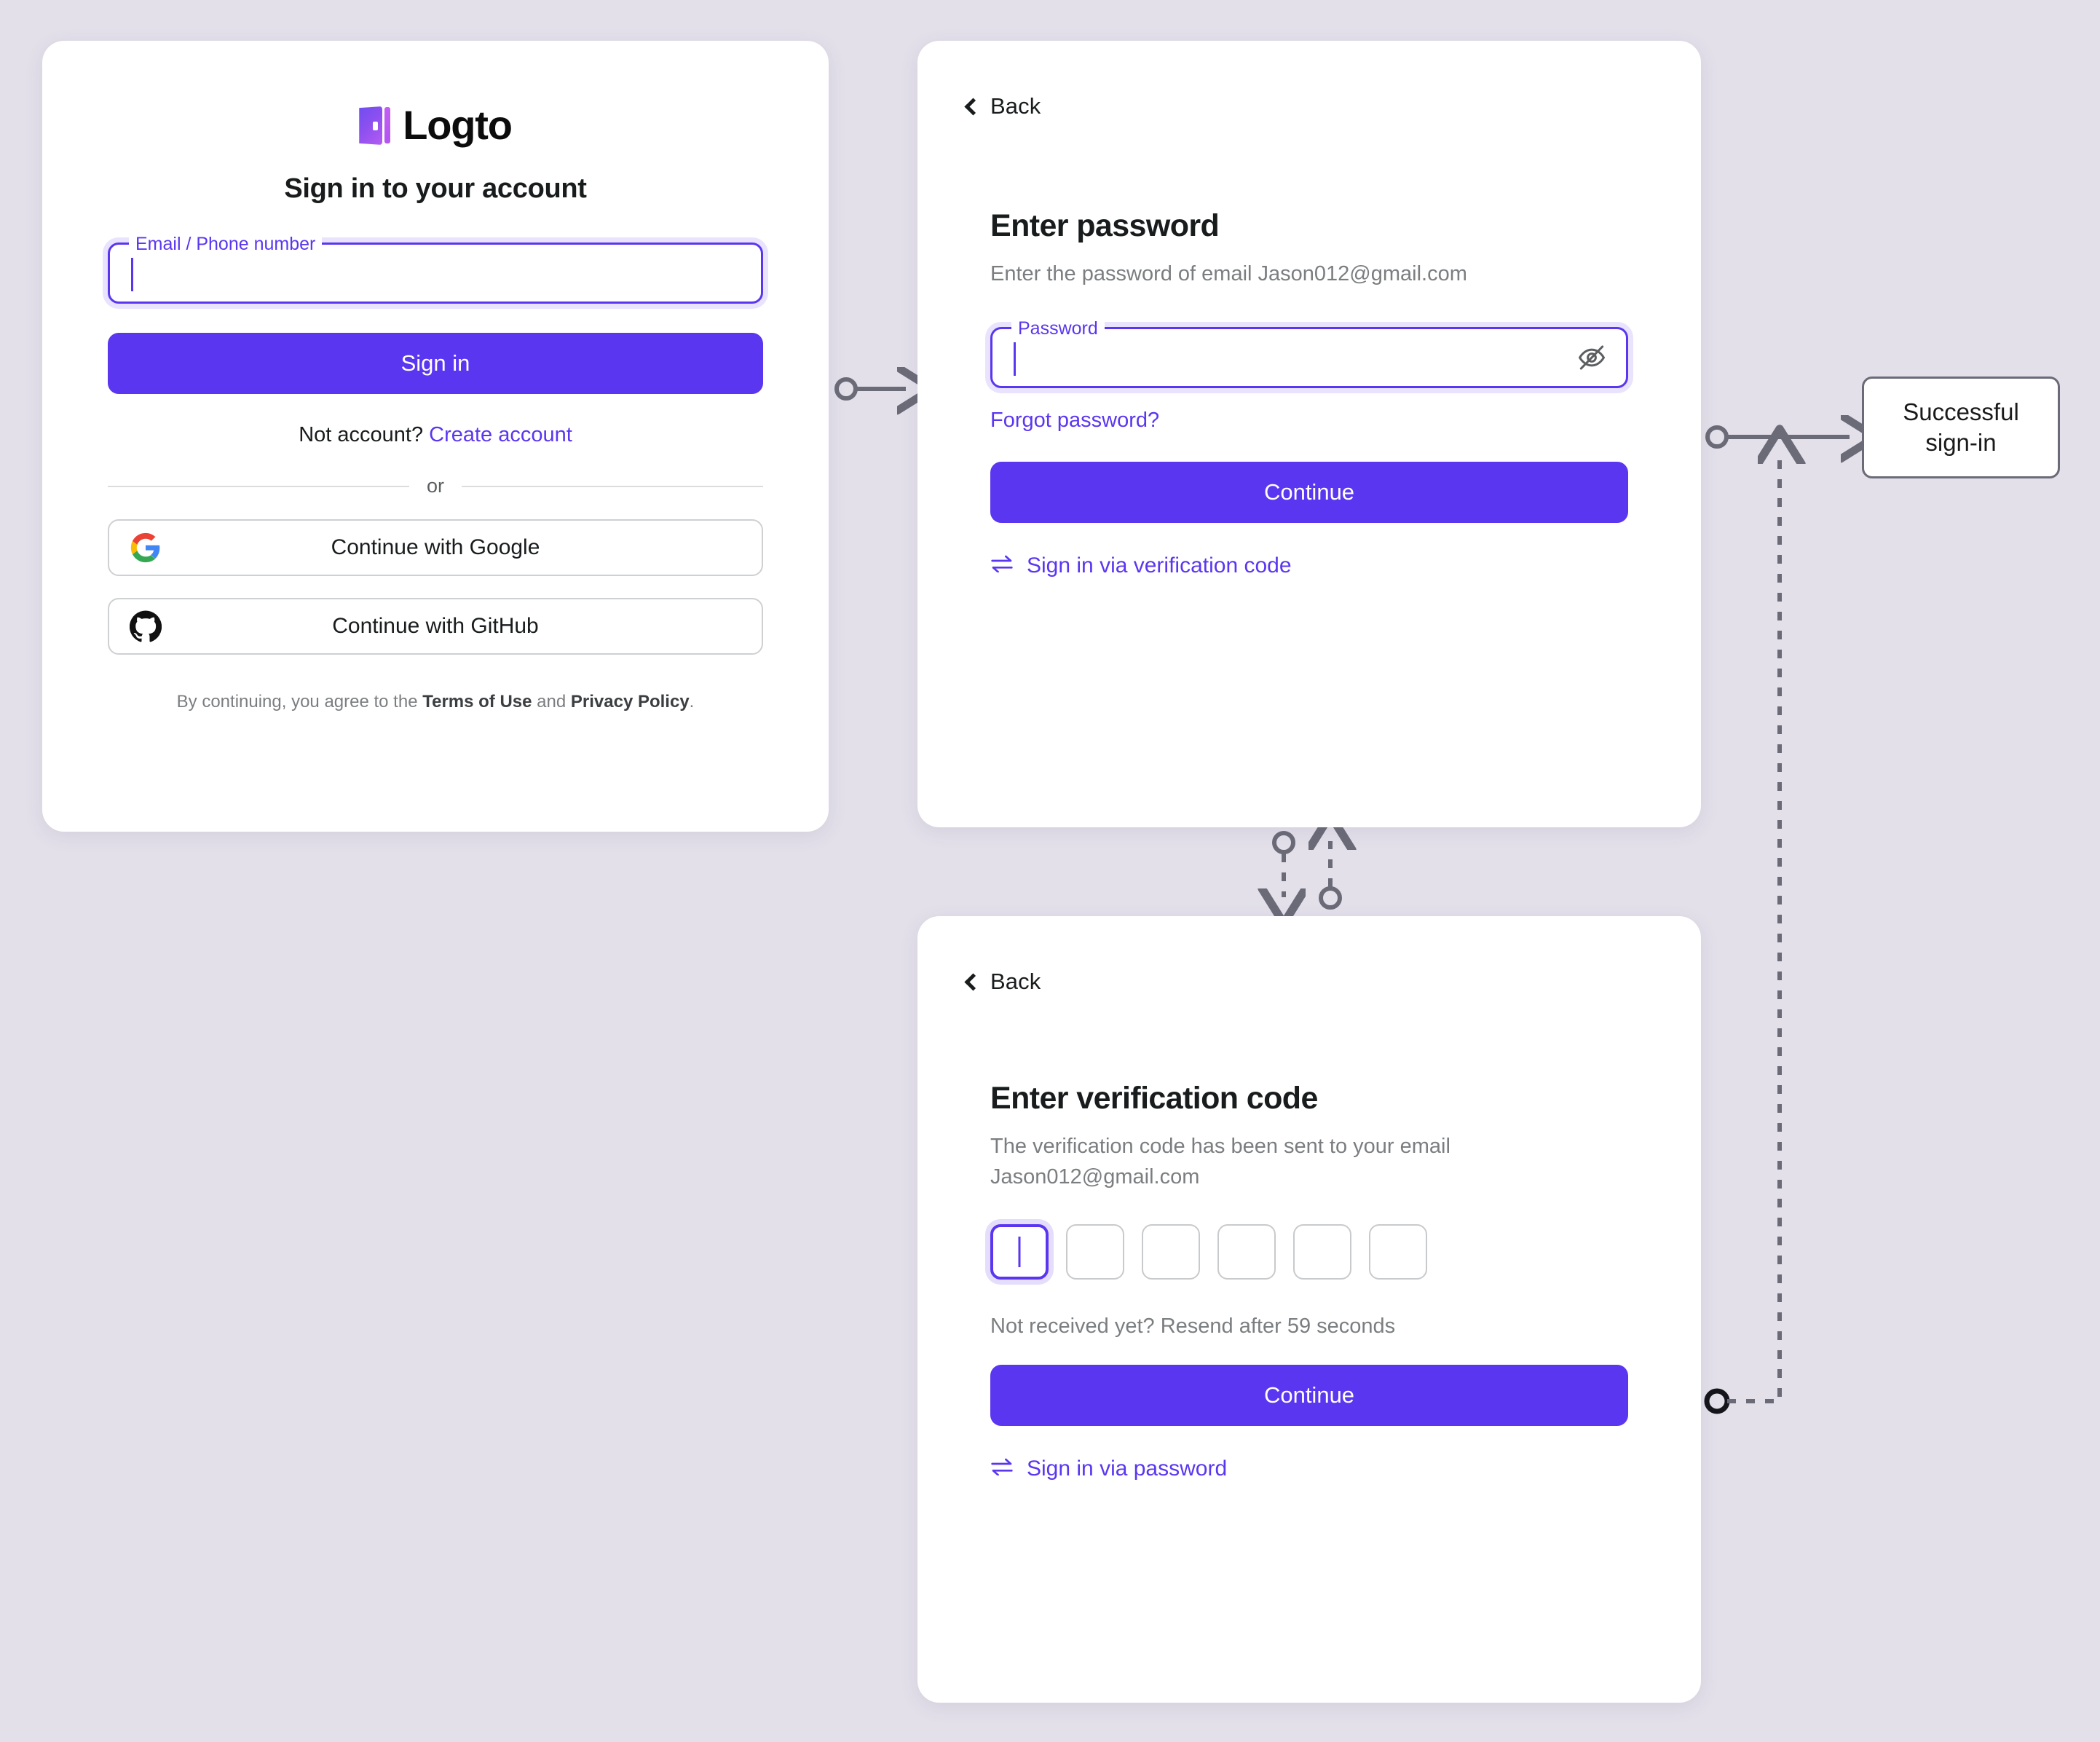 The width and height of the screenshot is (2100, 1742). Describe the element at coordinates (477, 702) in the screenshot. I see `terms-of-use-link: Terms of Use` at that location.